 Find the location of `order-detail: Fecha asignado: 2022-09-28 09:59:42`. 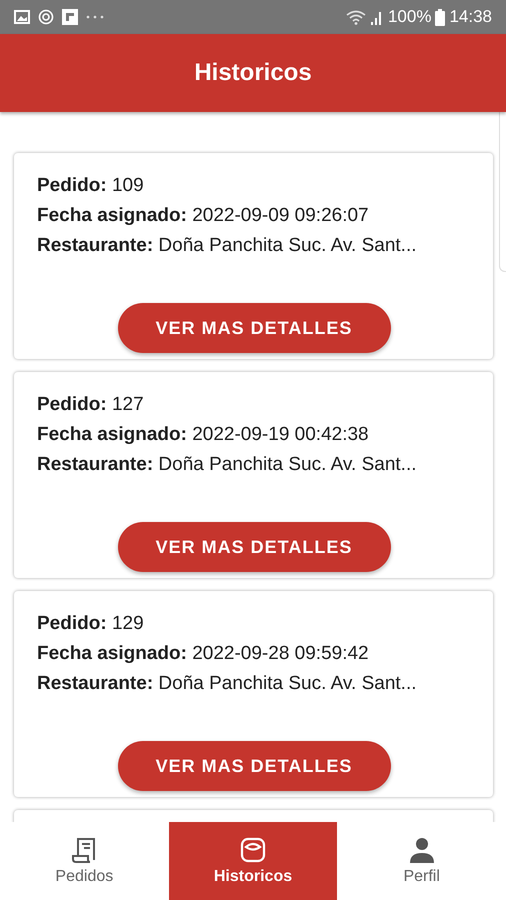

order-detail: Fecha asignado: 2022-09-28 09:59:42 is located at coordinates (203, 654).